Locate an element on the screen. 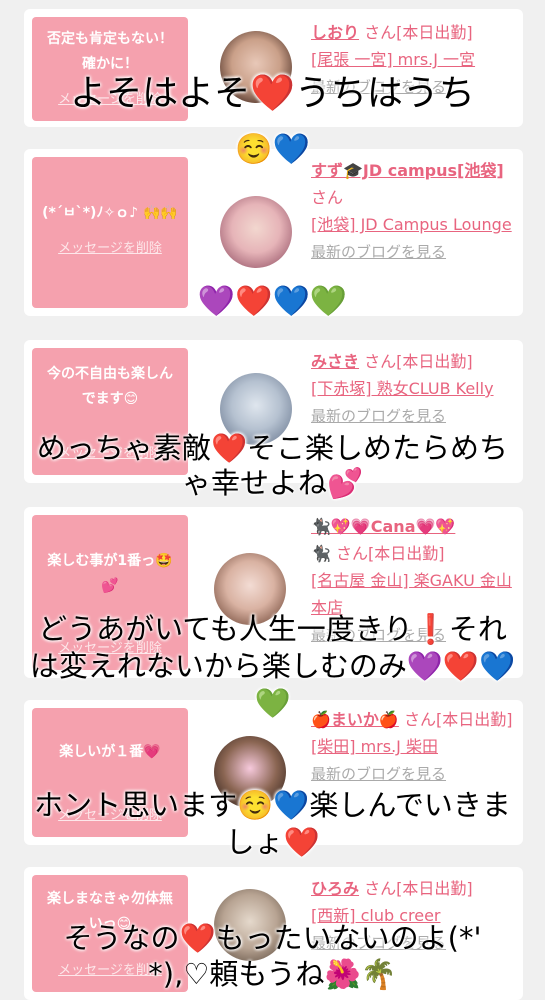 This screenshot has width=545, height=1000. overlay-text: ホント思います☺️💙楽しんでいきま is located at coordinates (272, 805).